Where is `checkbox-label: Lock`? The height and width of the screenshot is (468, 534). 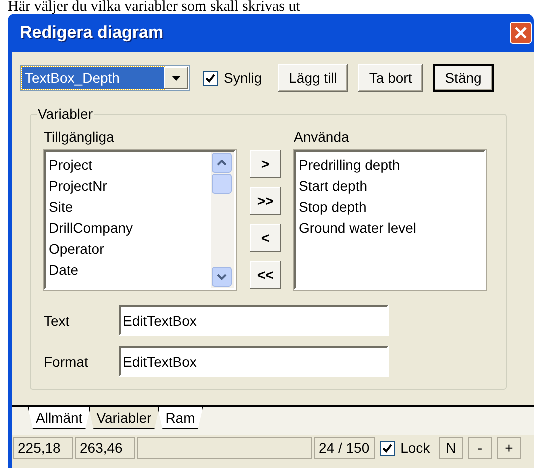 checkbox-label: Lock is located at coordinates (415, 448).